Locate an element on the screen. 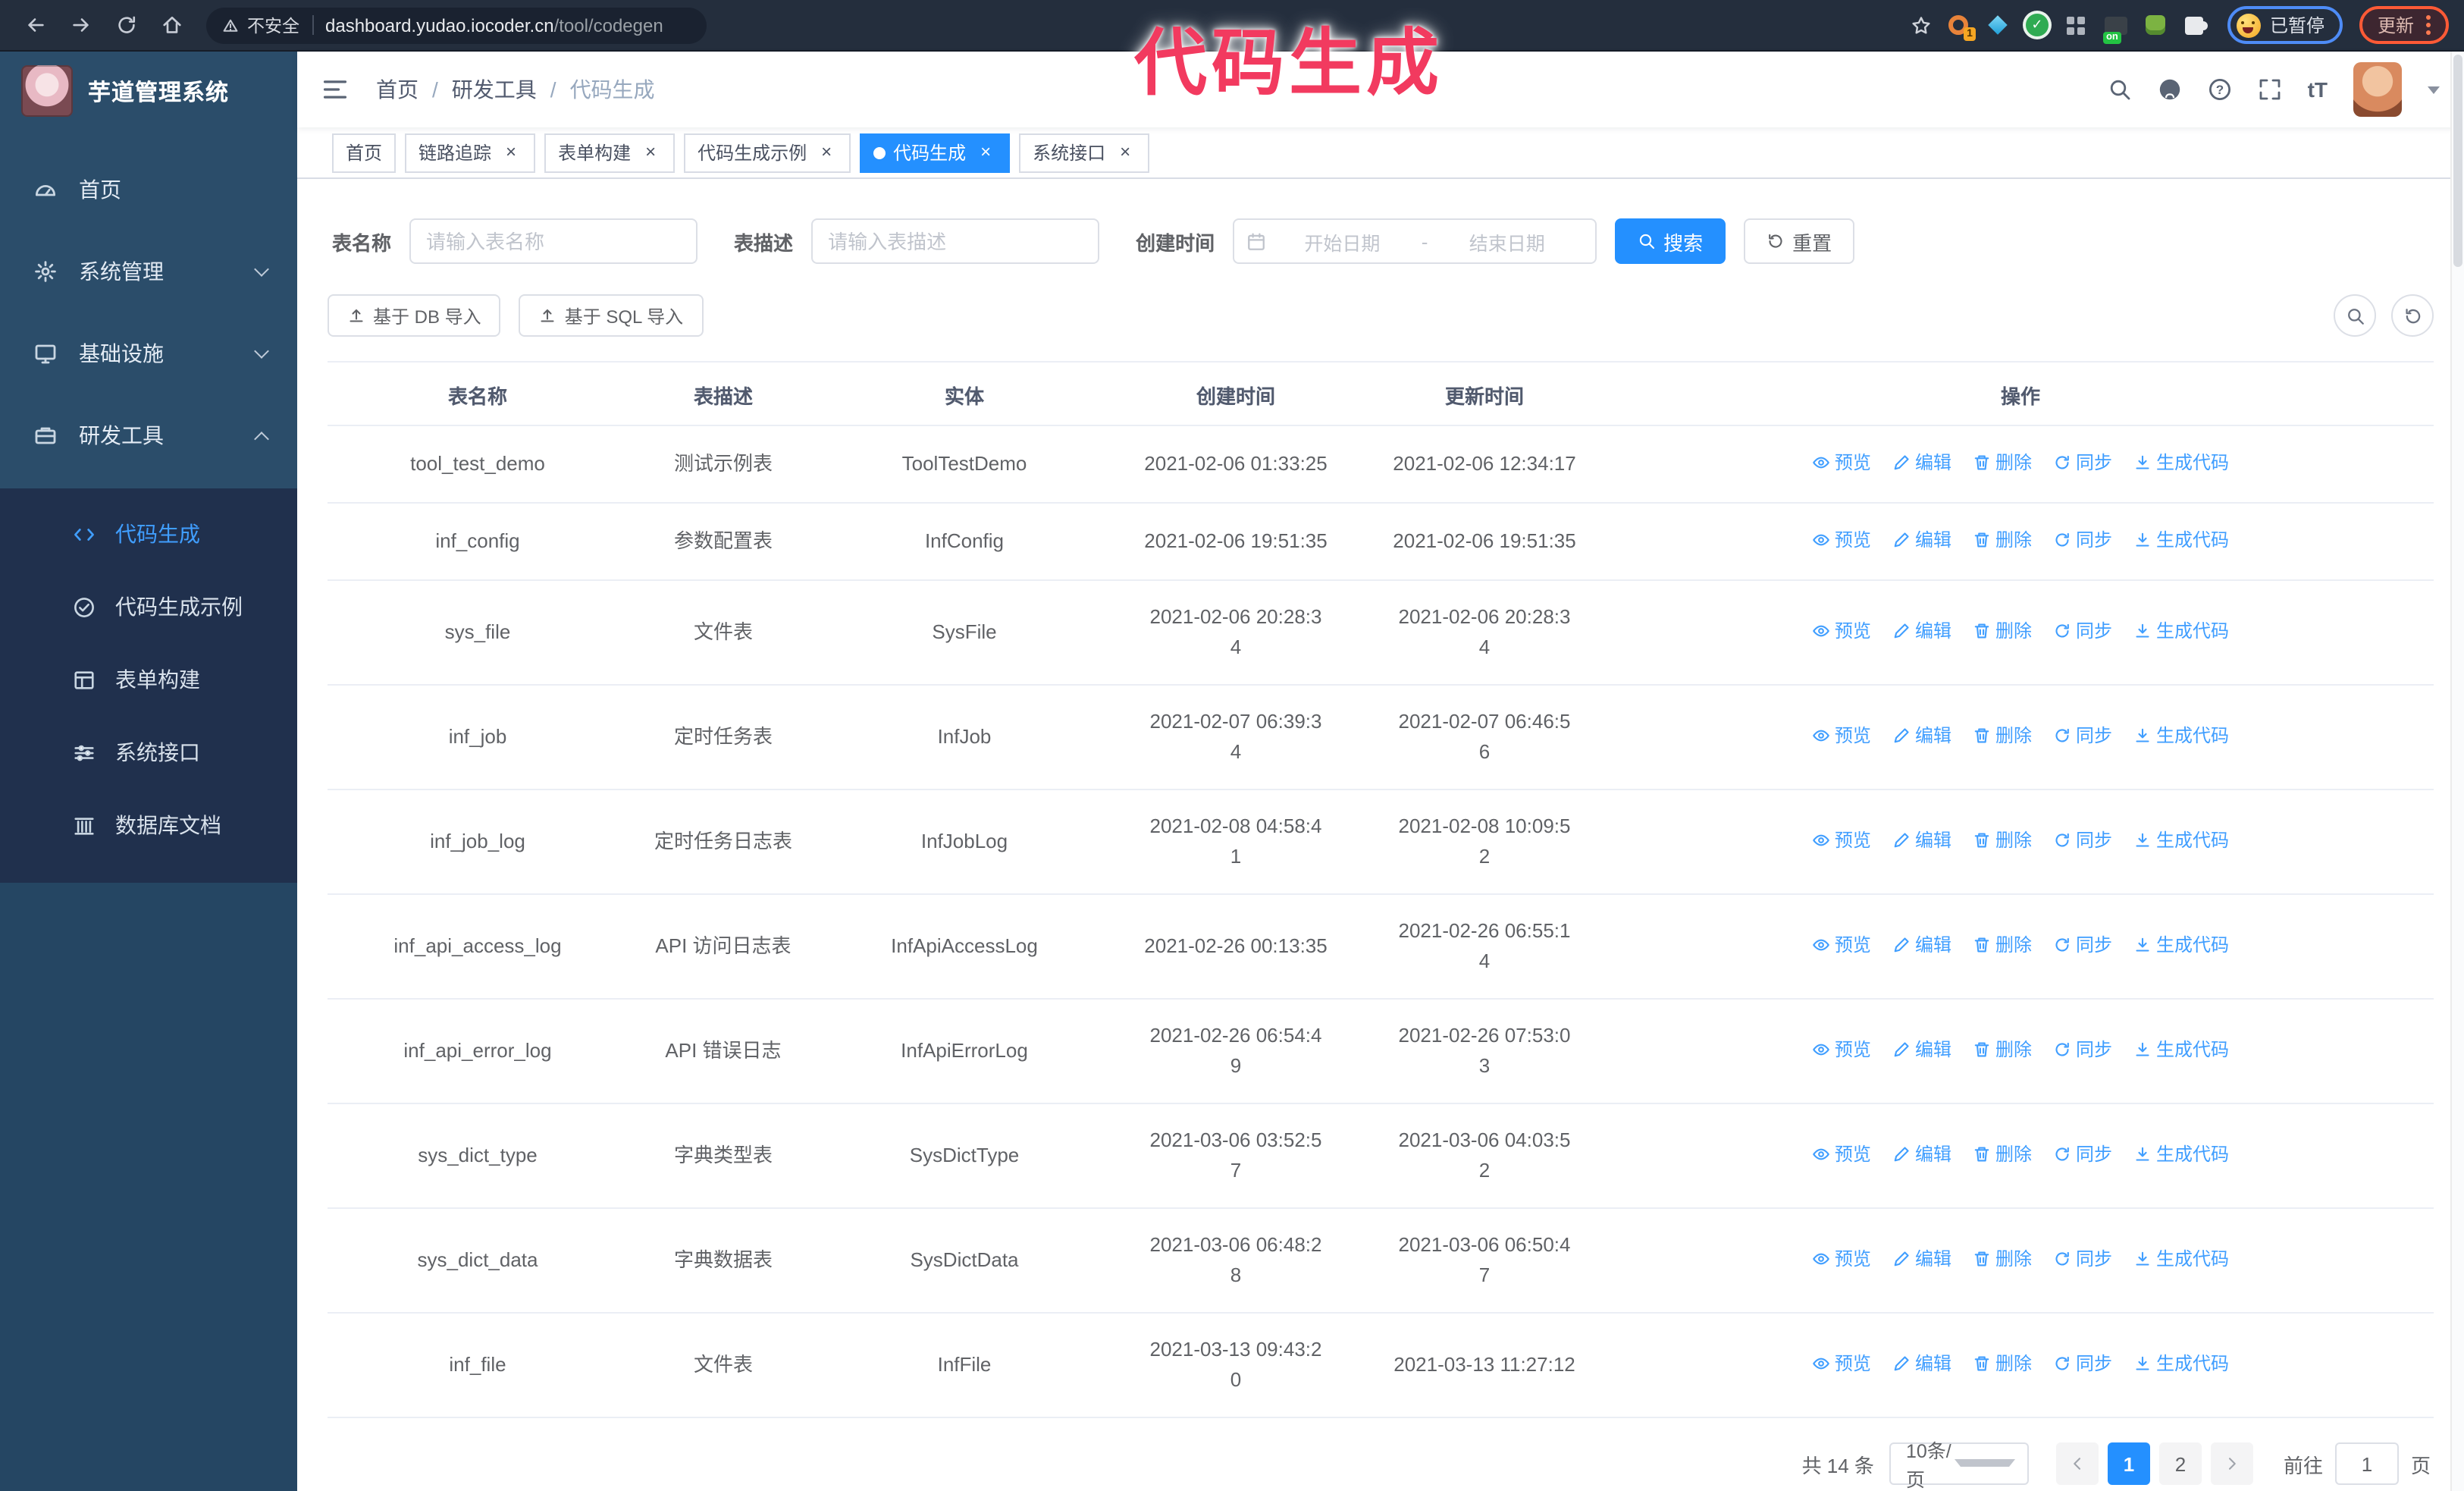 The image size is (2464, 1491). extension-check-icon: ✓ is located at coordinates (2037, 25).